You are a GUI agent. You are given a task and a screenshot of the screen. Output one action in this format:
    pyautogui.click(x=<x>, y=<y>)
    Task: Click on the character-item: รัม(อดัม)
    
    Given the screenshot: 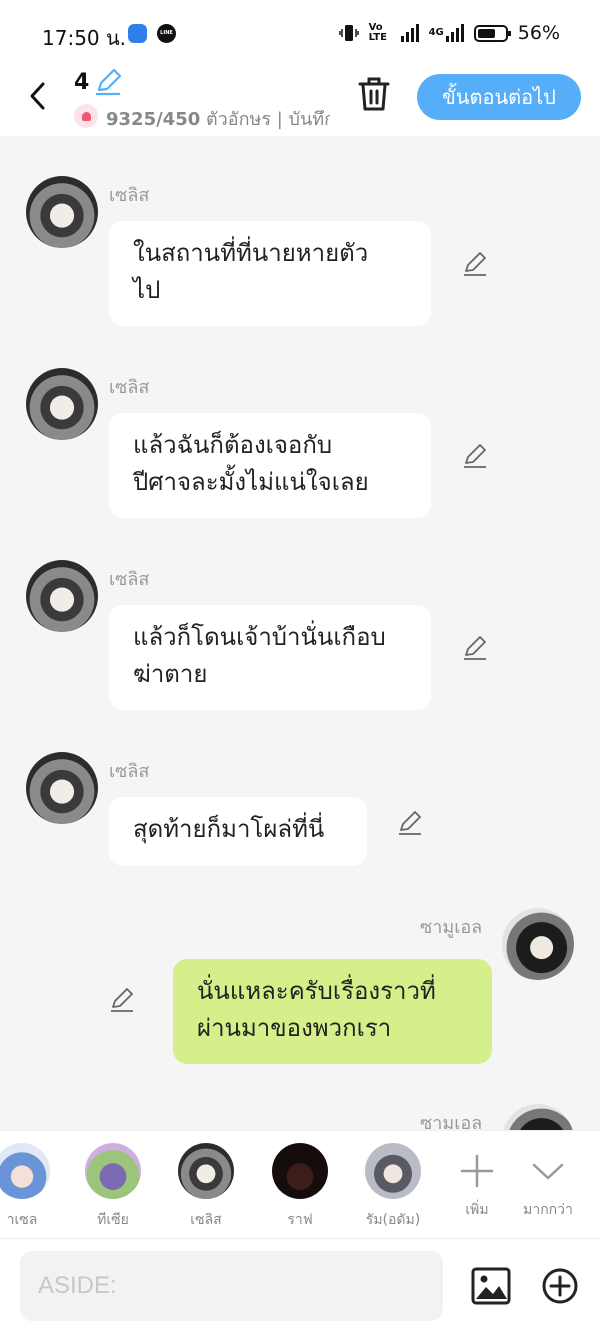 What is the action you would take?
    pyautogui.click(x=393, y=1187)
    